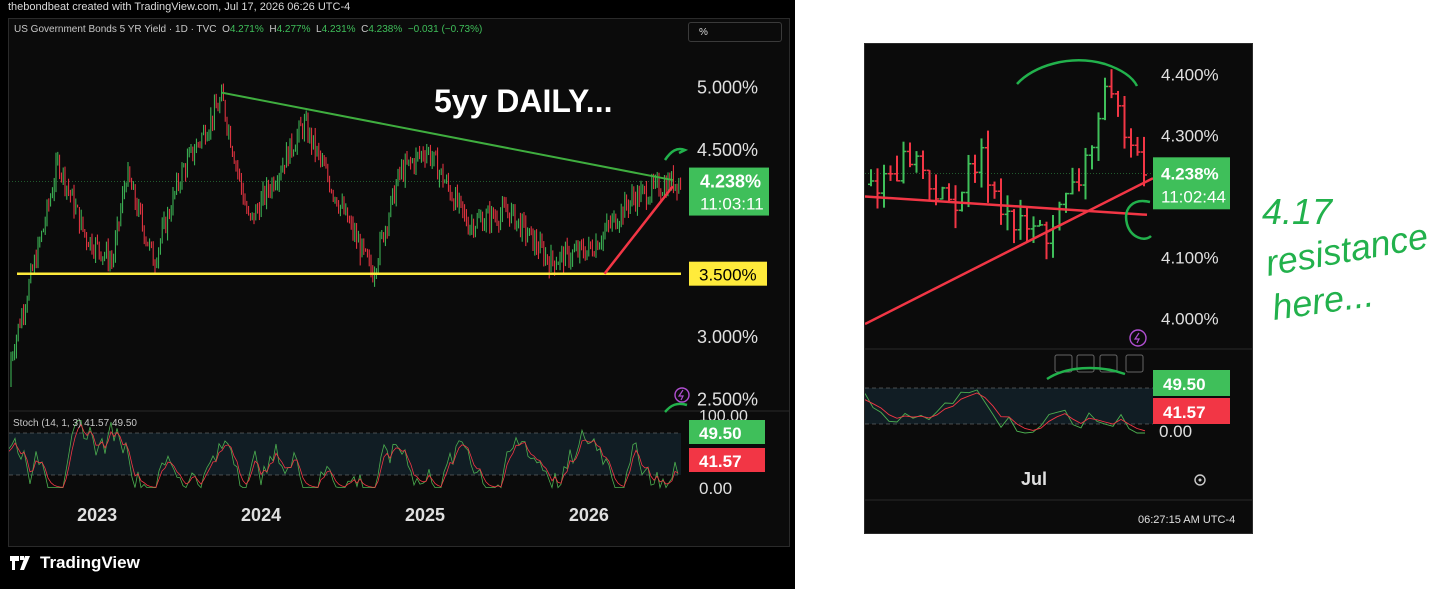  I want to click on pane-control-button, so click(1134, 363).